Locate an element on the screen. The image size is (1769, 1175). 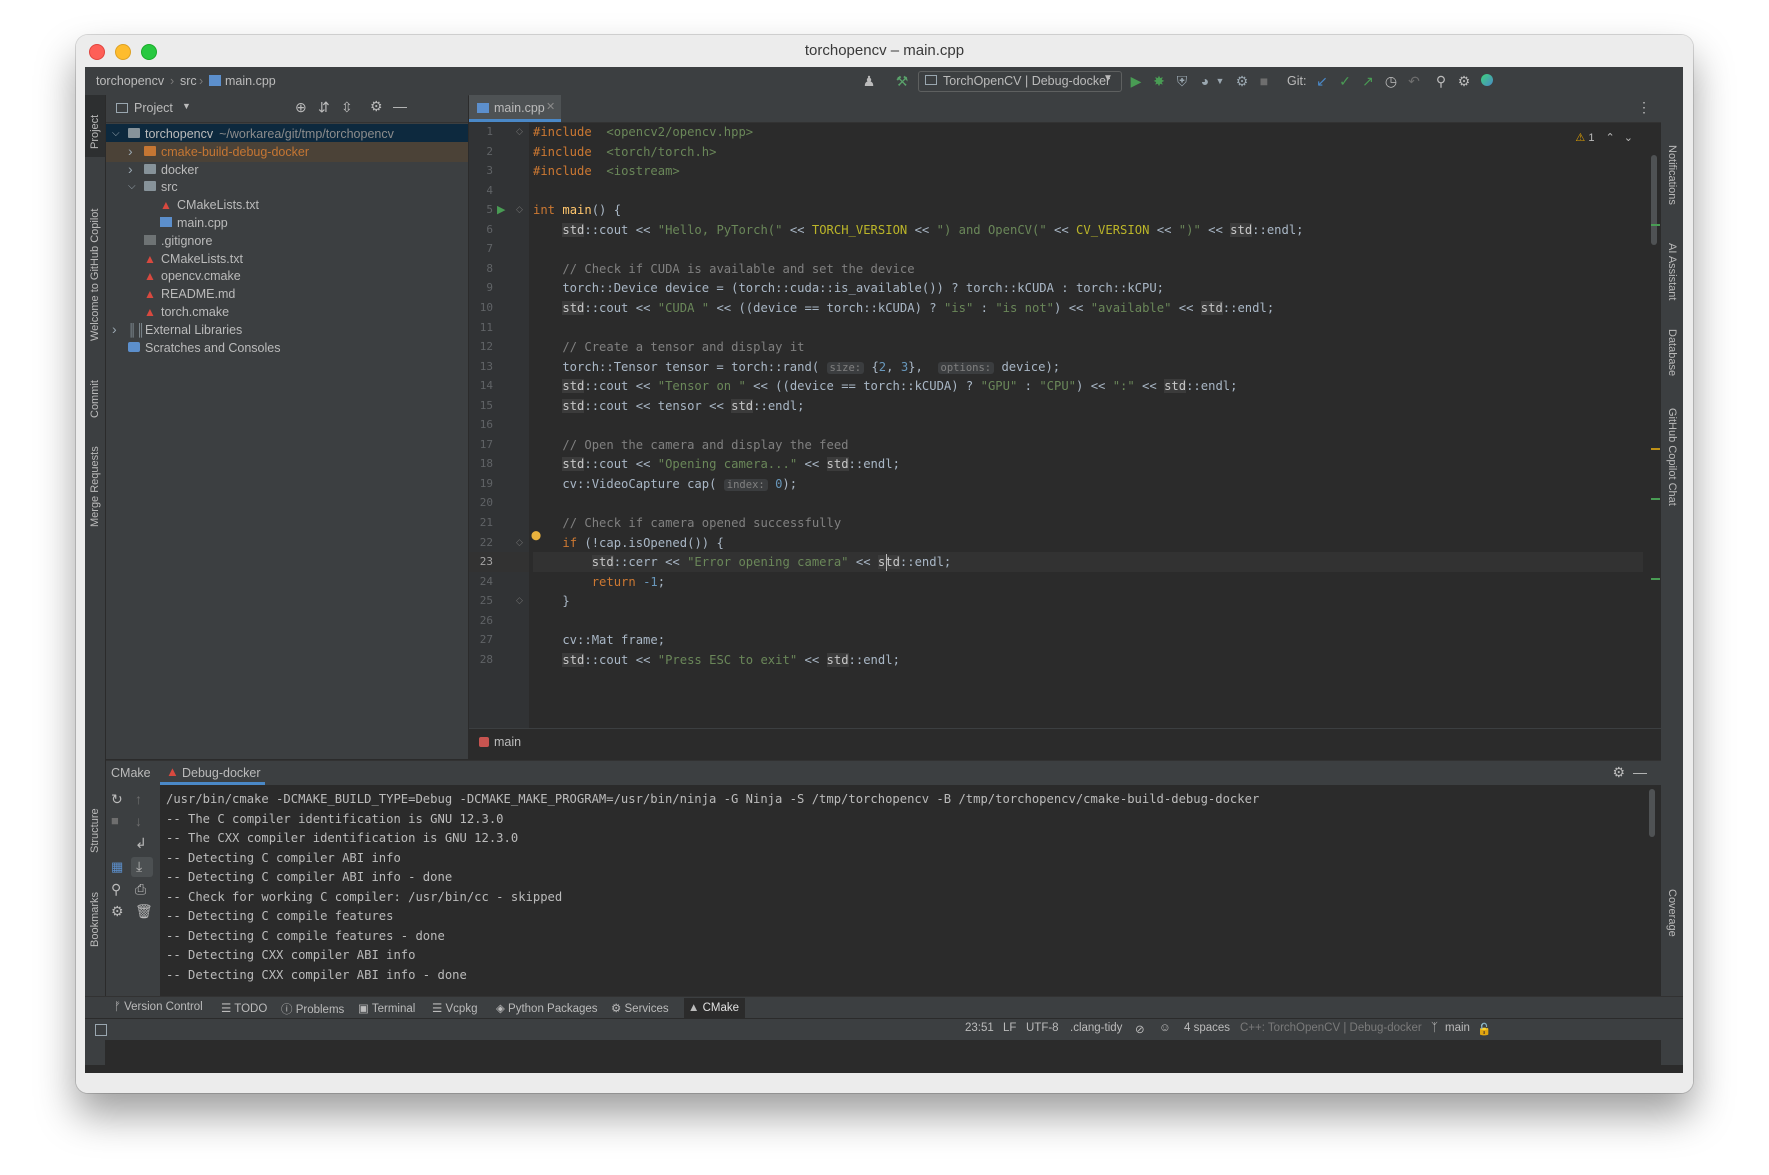
line-number: 25 is located at coordinates (481, 601).